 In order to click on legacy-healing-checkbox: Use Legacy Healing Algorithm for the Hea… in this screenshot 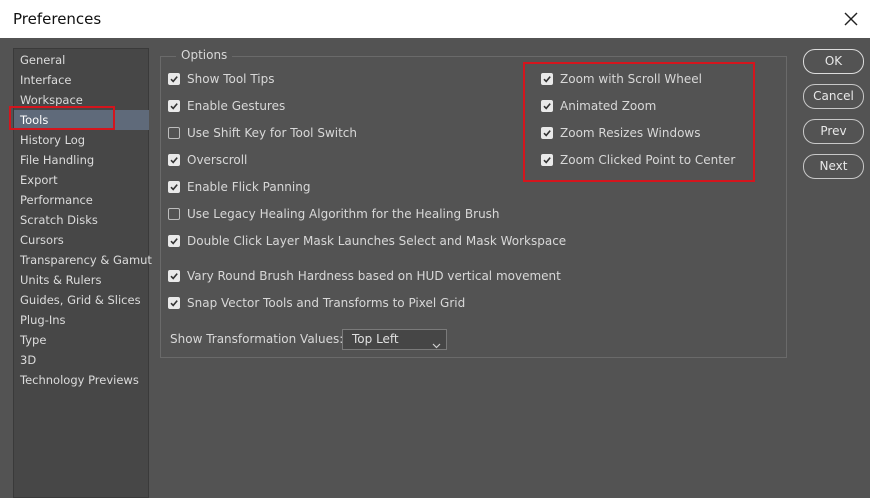, I will do `click(334, 214)`.